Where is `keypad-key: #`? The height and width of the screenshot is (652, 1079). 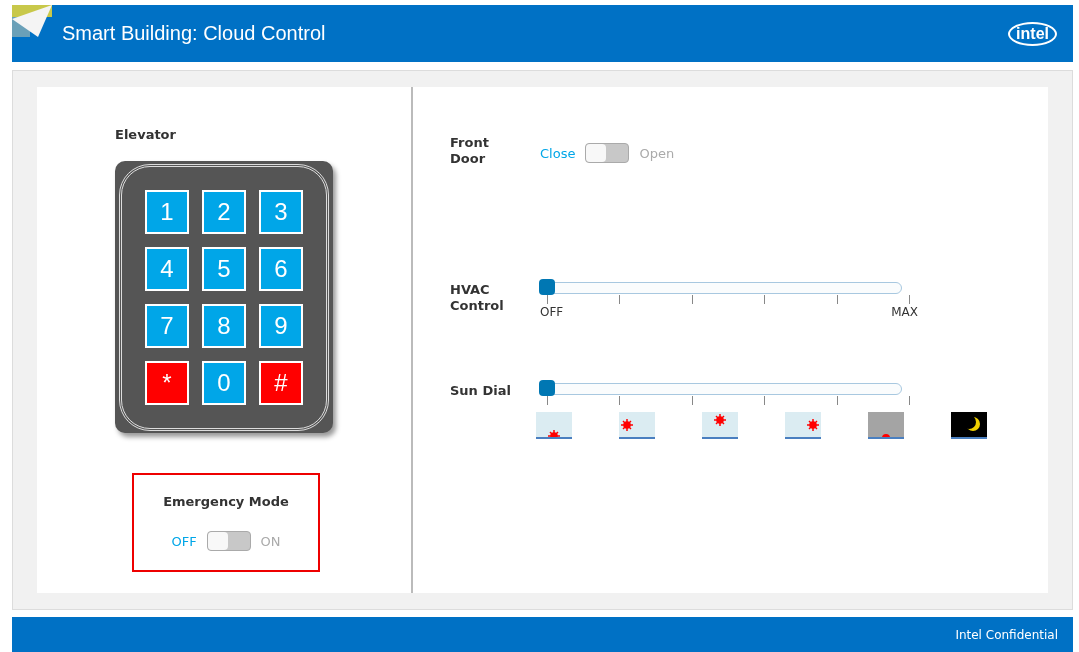
keypad-key: # is located at coordinates (281, 382).